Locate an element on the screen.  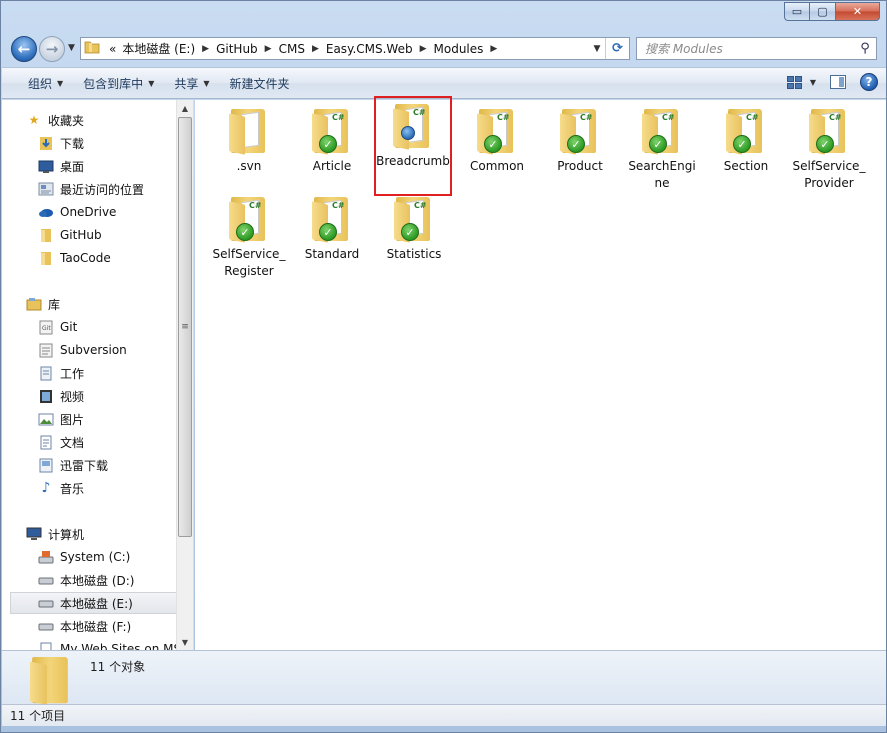
sidebar-item-music: ♪ 音乐 is located at coordinates (115, 488).